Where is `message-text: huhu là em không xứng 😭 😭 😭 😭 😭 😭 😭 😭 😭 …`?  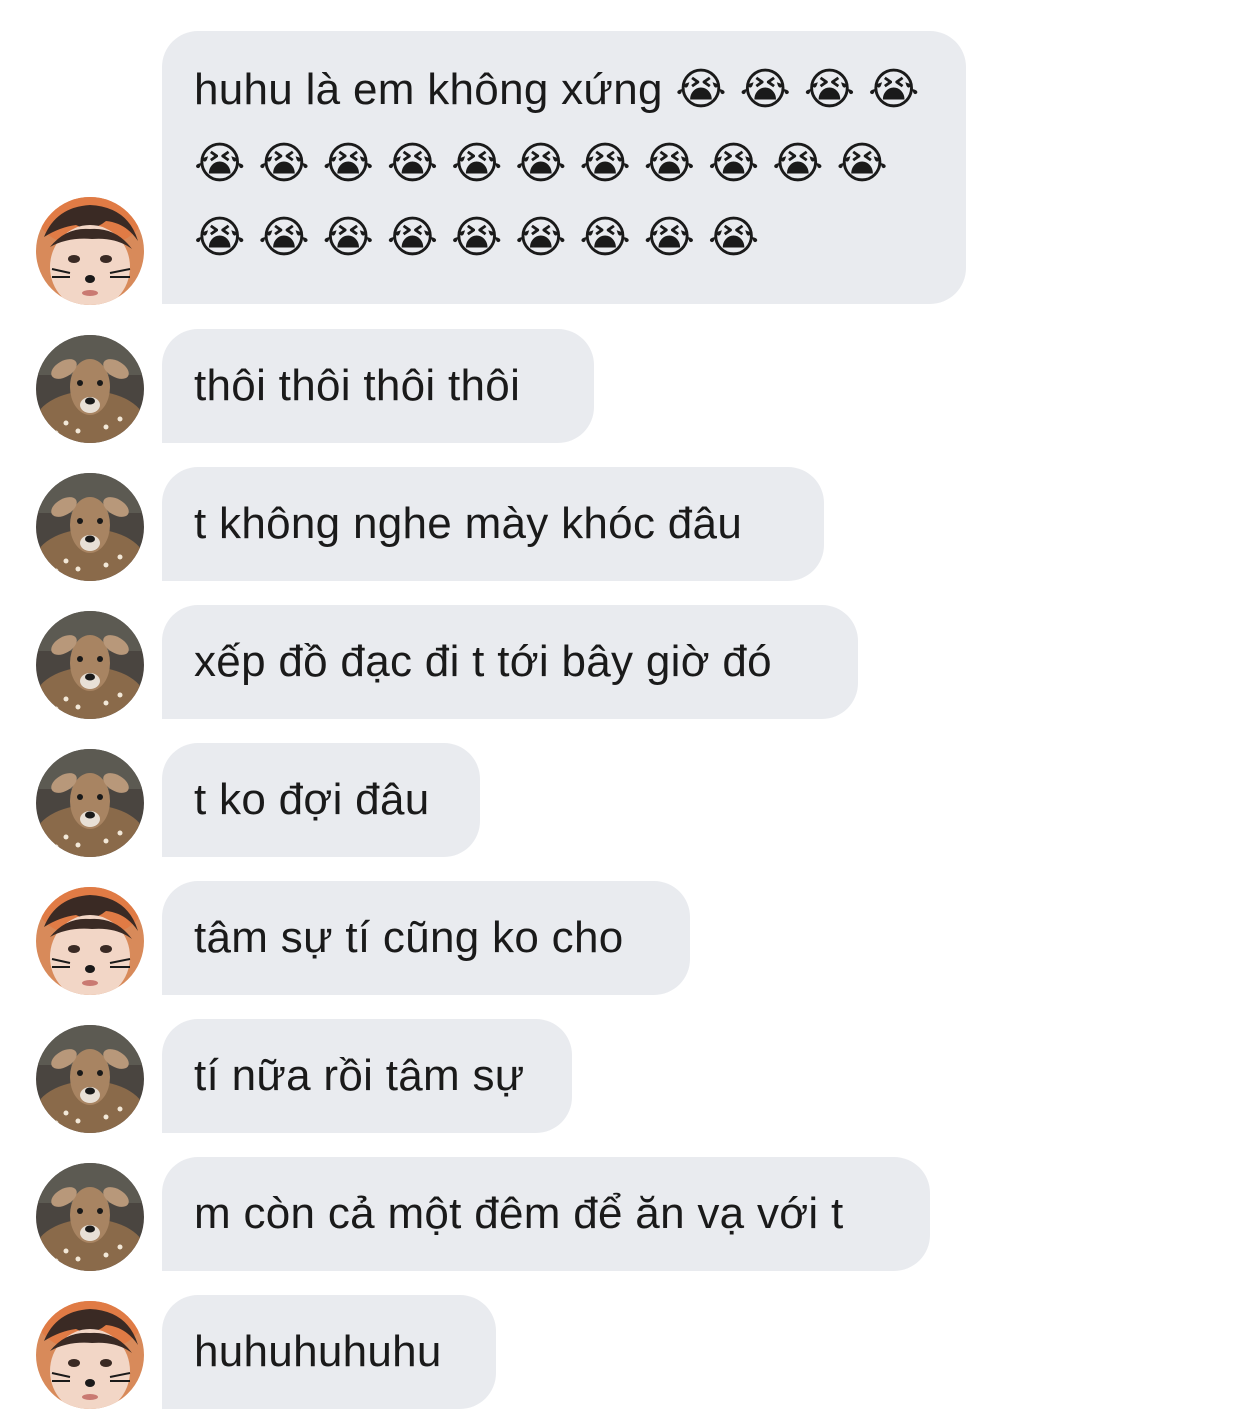 message-text: huhu là em không xứng 😭 😭 😭 😭 😭 😭 😭 😭 😭 … is located at coordinates (557, 163).